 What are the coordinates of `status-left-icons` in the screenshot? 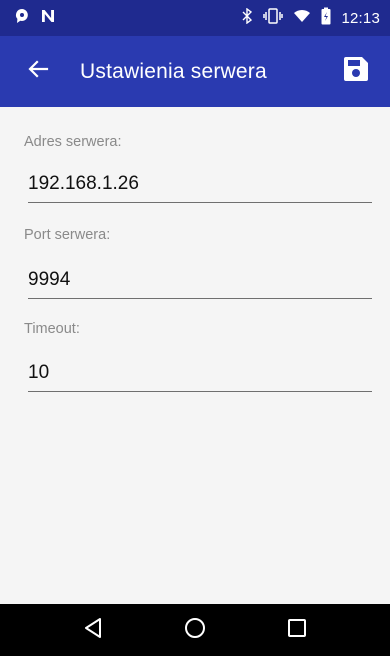 It's located at (35, 18).